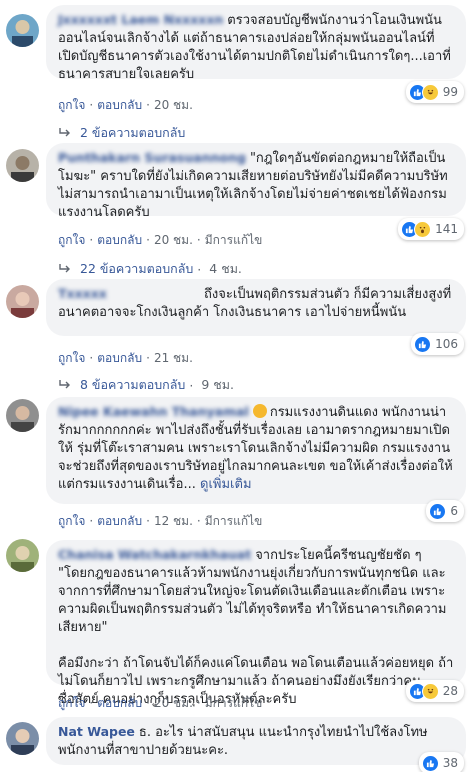 Image resolution: width=476 pixels, height=772 pixels. Describe the element at coordinates (140, 19) in the screenshot. I see `commenter-name: Jxxxxxxt Laem Nxxxxxn` at that location.